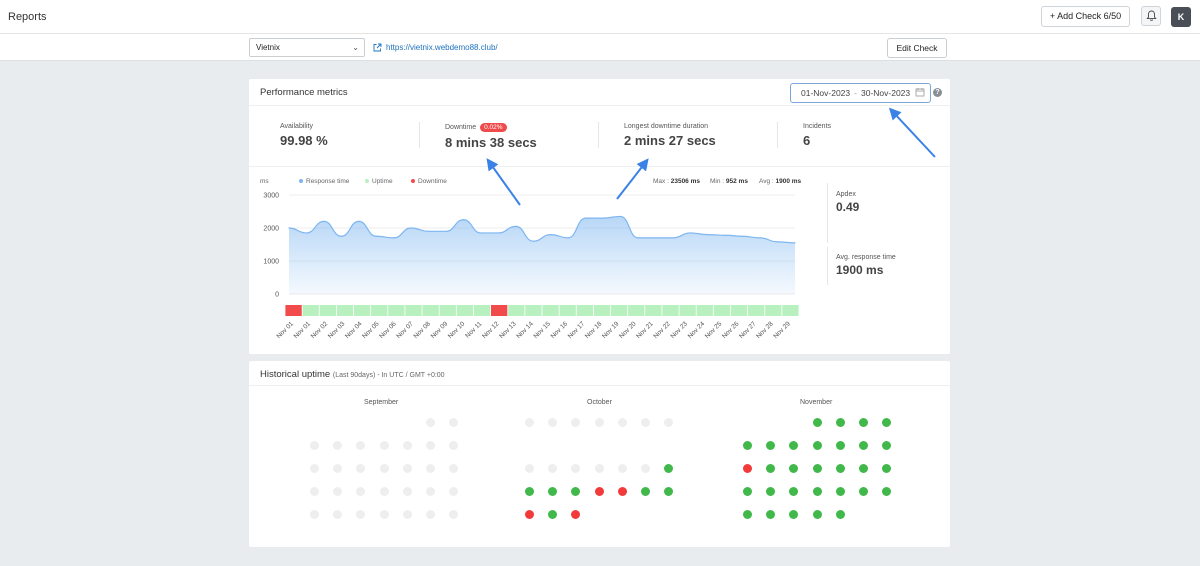 The height and width of the screenshot is (566, 1200). What do you see at coordinates (847, 202) in the screenshot?
I see `apdex-stat: Apdex 0.49` at bounding box center [847, 202].